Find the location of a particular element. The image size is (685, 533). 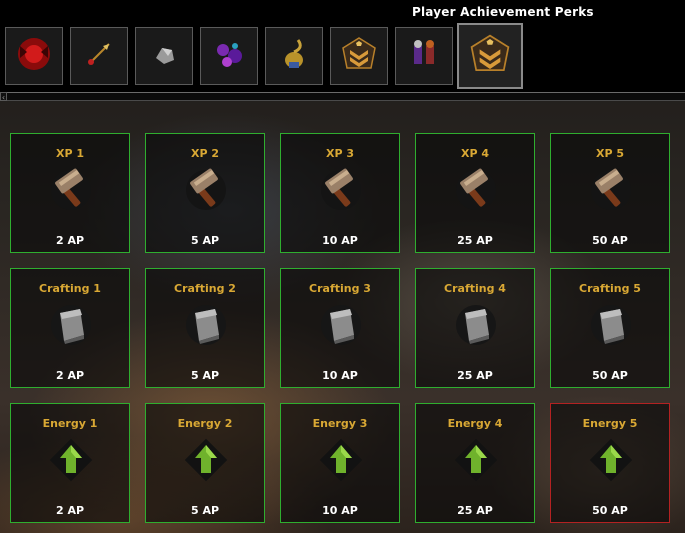

perk-title: Energy 3 is located at coordinates (340, 423).